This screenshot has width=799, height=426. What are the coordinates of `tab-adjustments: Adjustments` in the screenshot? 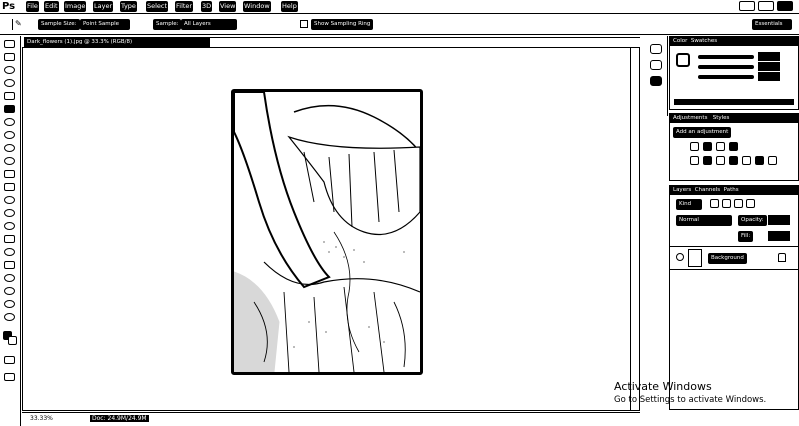 It's located at (690, 118).